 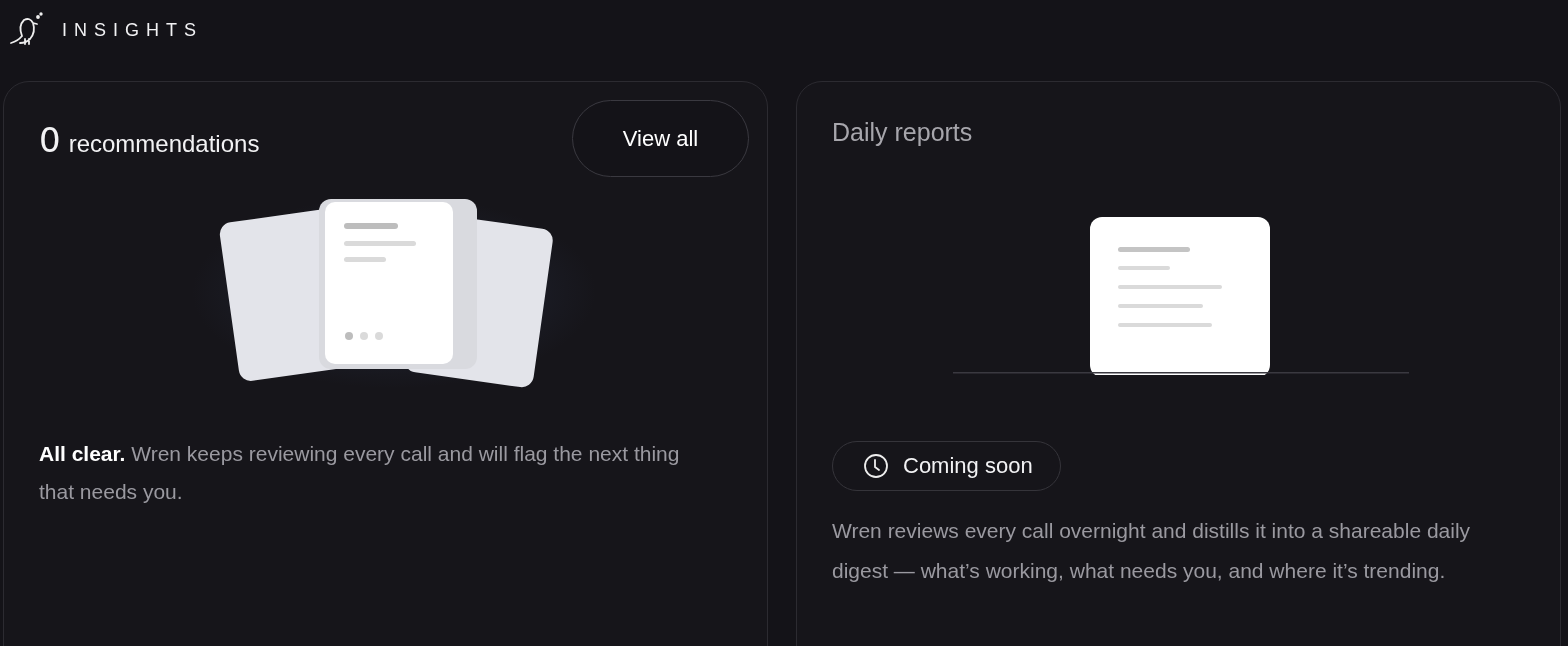 I want to click on coming-soon-label: Coming soon, so click(x=968, y=466).